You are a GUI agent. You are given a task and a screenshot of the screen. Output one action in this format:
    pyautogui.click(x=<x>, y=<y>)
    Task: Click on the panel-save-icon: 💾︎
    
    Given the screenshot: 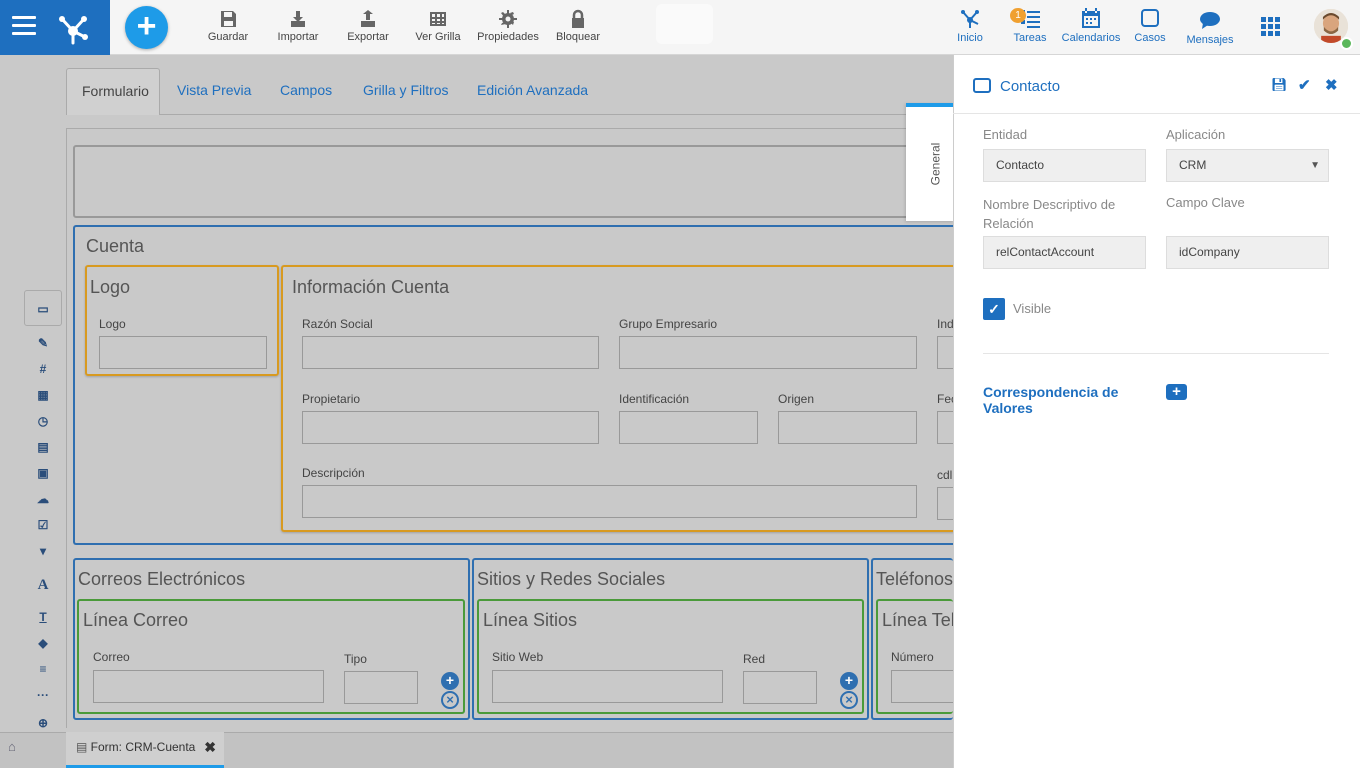 What is the action you would take?
    pyautogui.click(x=1279, y=85)
    